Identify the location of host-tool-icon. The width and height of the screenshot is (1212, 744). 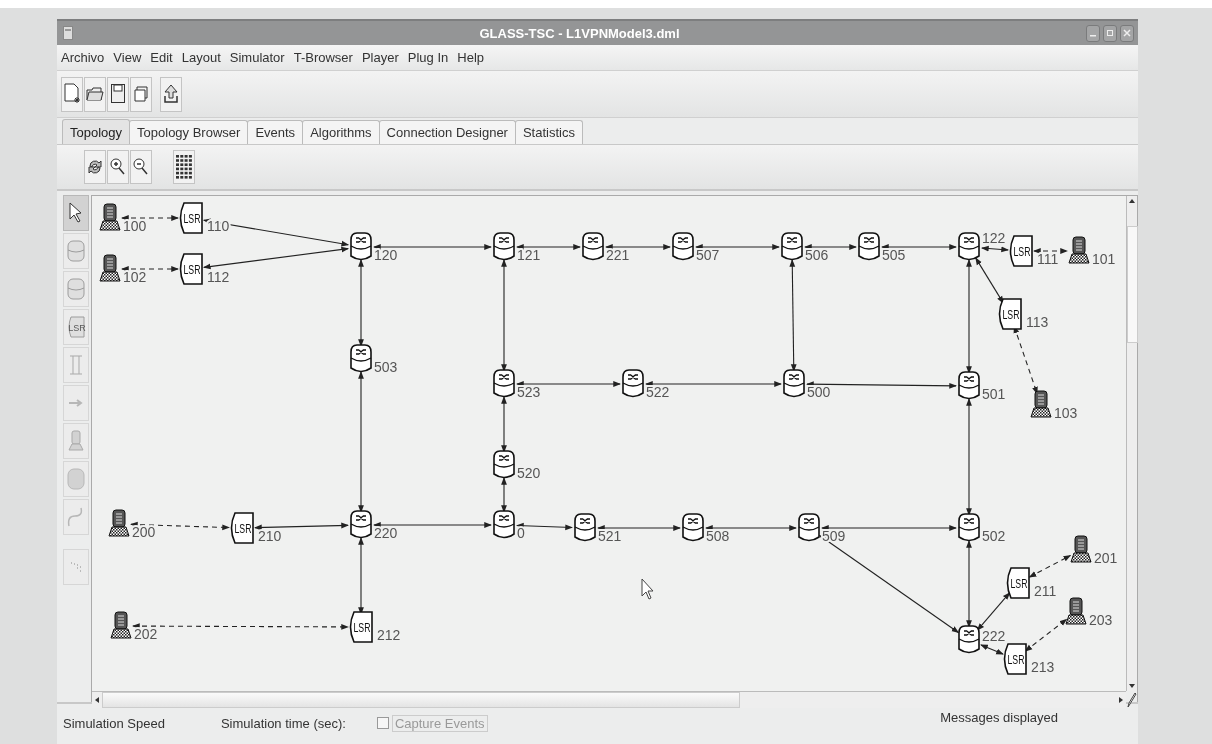
(76, 441).